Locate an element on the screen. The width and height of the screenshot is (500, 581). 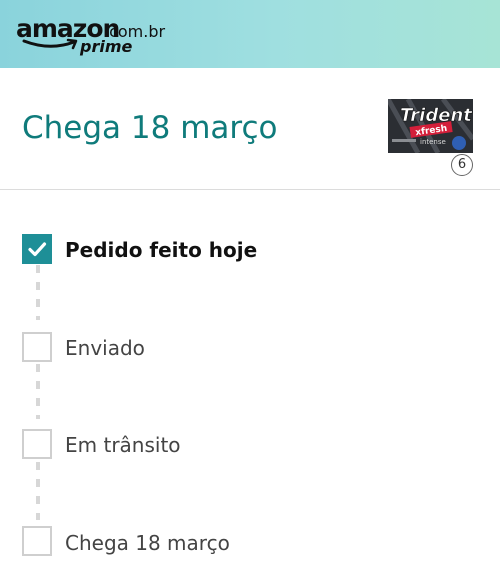
step-checkbox-shipped is located at coordinates (37, 347).